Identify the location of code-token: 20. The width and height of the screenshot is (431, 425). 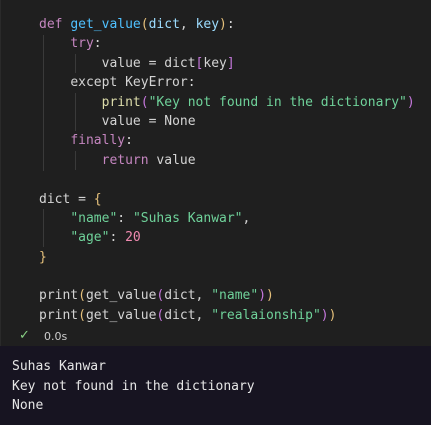
(133, 238).